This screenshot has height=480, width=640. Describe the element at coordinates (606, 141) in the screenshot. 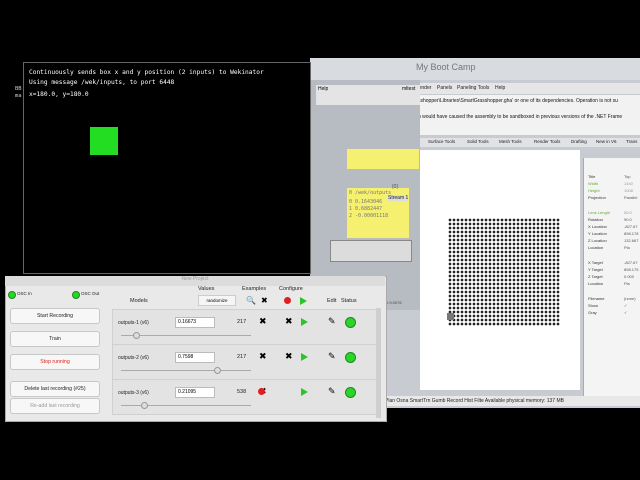

I see `tab-new-in-v6: New in V6` at that location.